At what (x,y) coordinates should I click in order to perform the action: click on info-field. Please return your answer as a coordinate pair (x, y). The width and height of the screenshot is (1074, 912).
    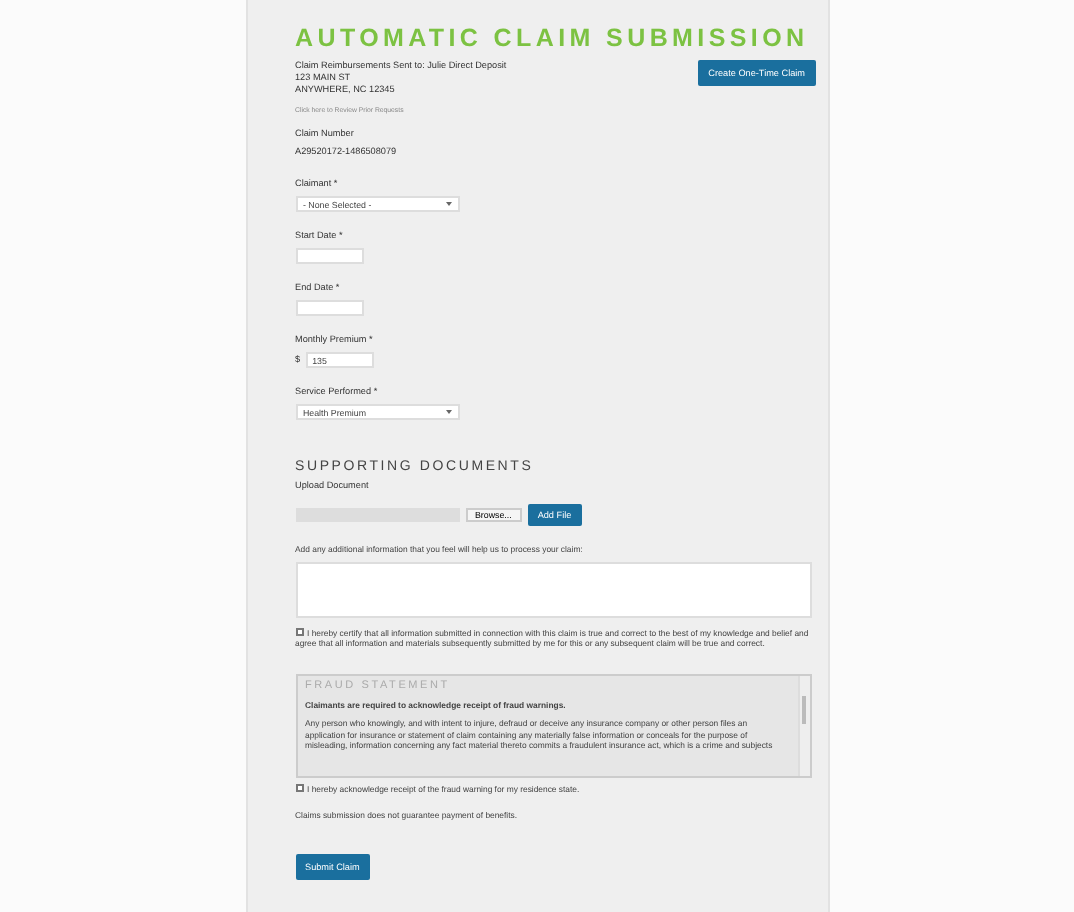
    Looking at the image, I should click on (553, 589).